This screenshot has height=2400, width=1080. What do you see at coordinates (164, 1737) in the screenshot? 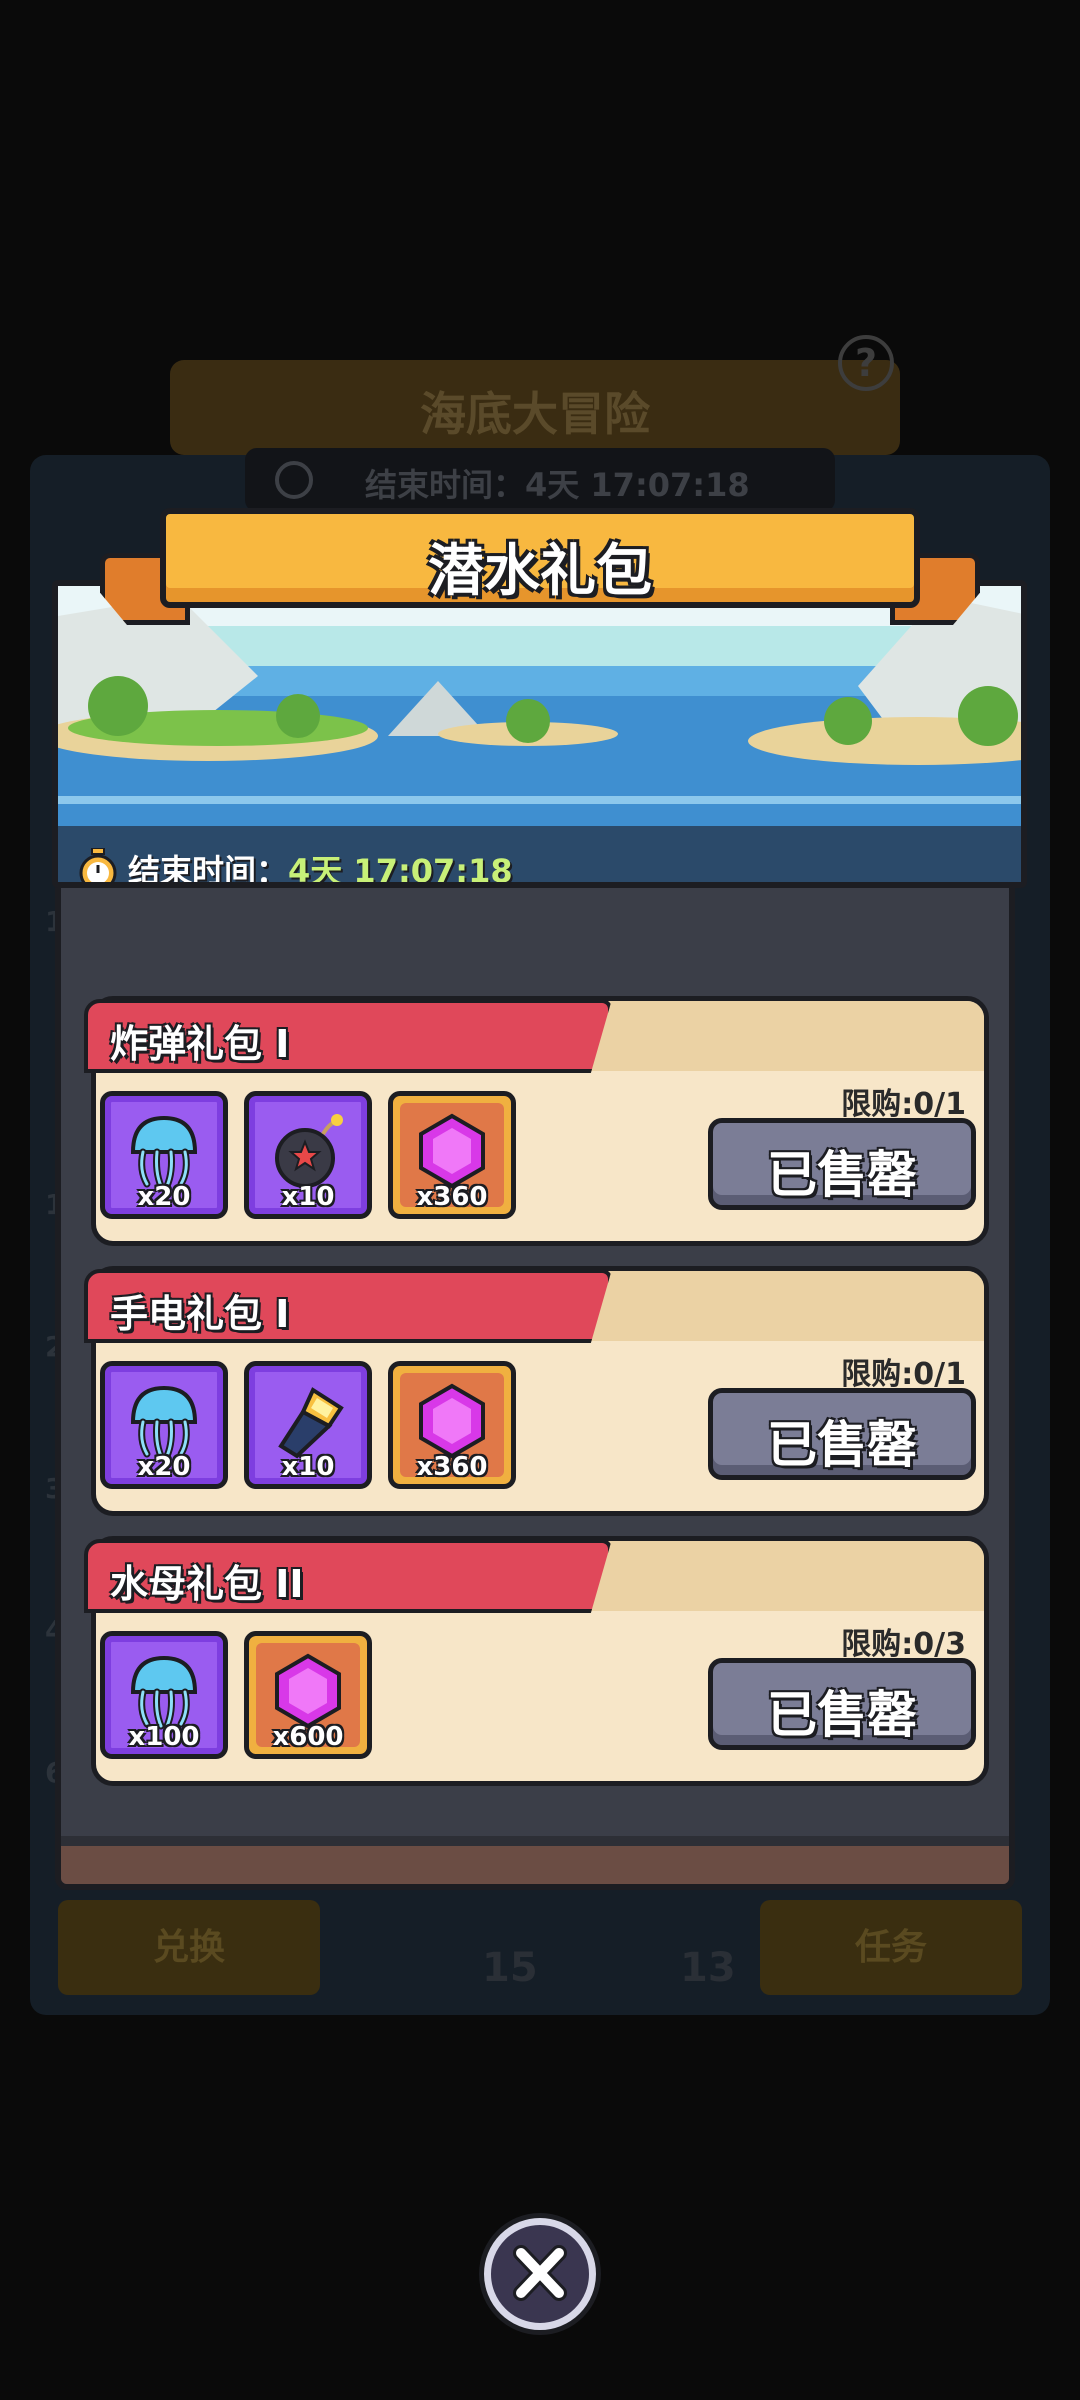
I see `item-quantity: x100` at bounding box center [164, 1737].